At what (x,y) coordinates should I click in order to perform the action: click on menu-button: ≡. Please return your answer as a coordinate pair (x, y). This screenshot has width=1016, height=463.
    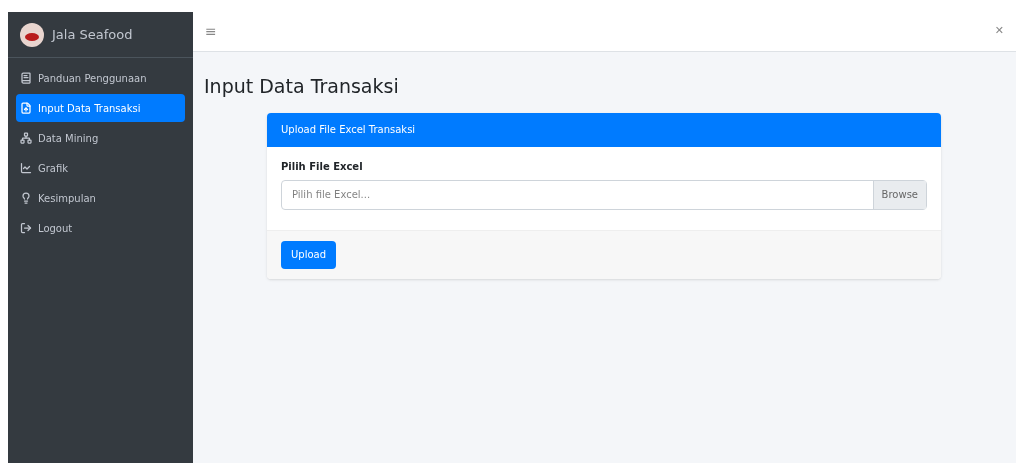
    Looking at the image, I should click on (211, 31).